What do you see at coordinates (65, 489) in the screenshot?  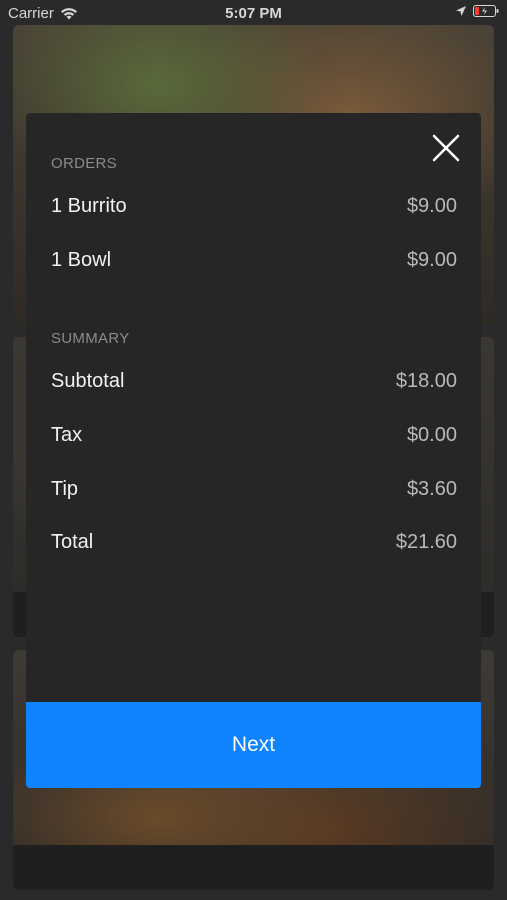 I see `tip-label: Tip` at bounding box center [65, 489].